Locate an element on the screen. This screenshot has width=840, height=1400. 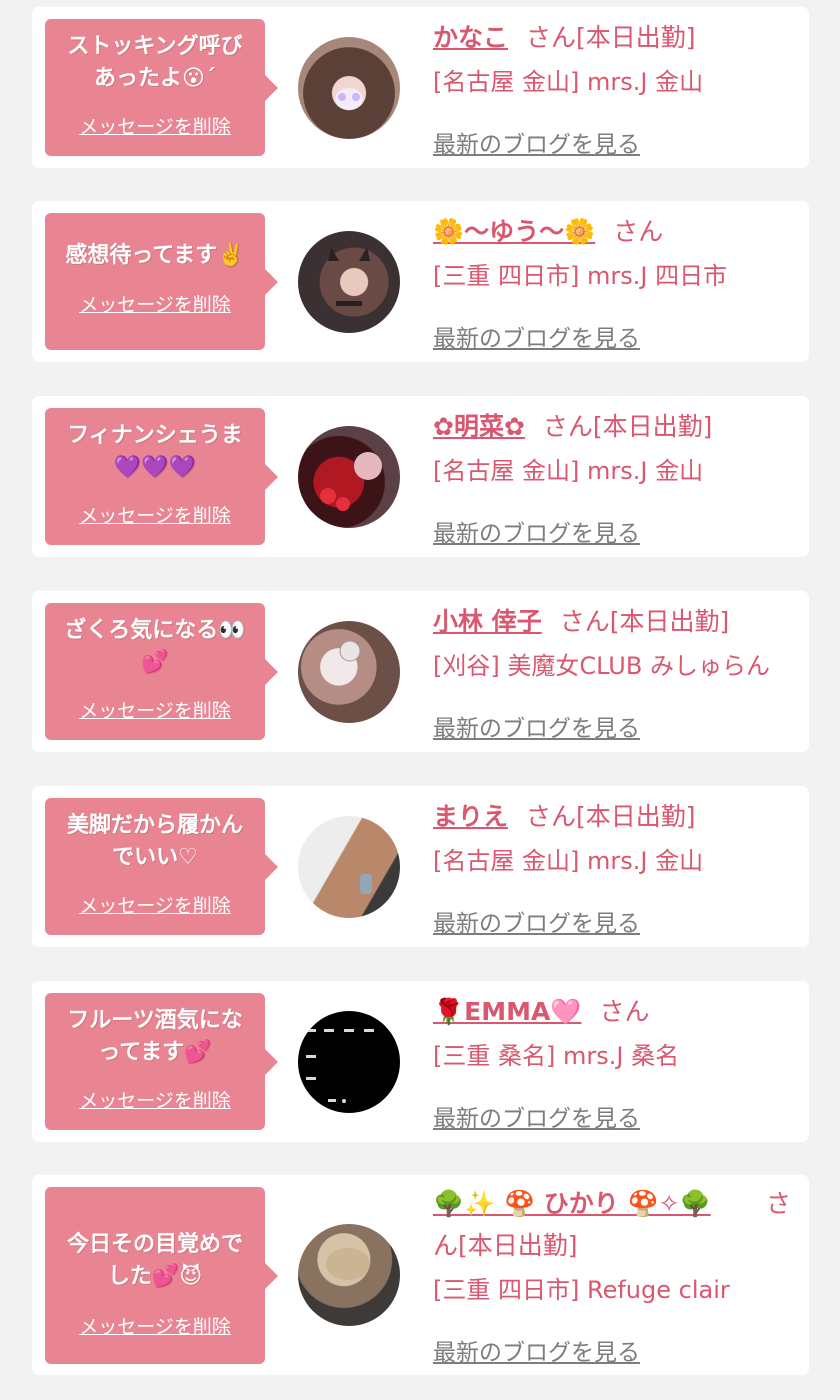
message-bubble: ストッキング呼び あったよ😮´ メッセージを削除 is located at coordinates (161, 87).